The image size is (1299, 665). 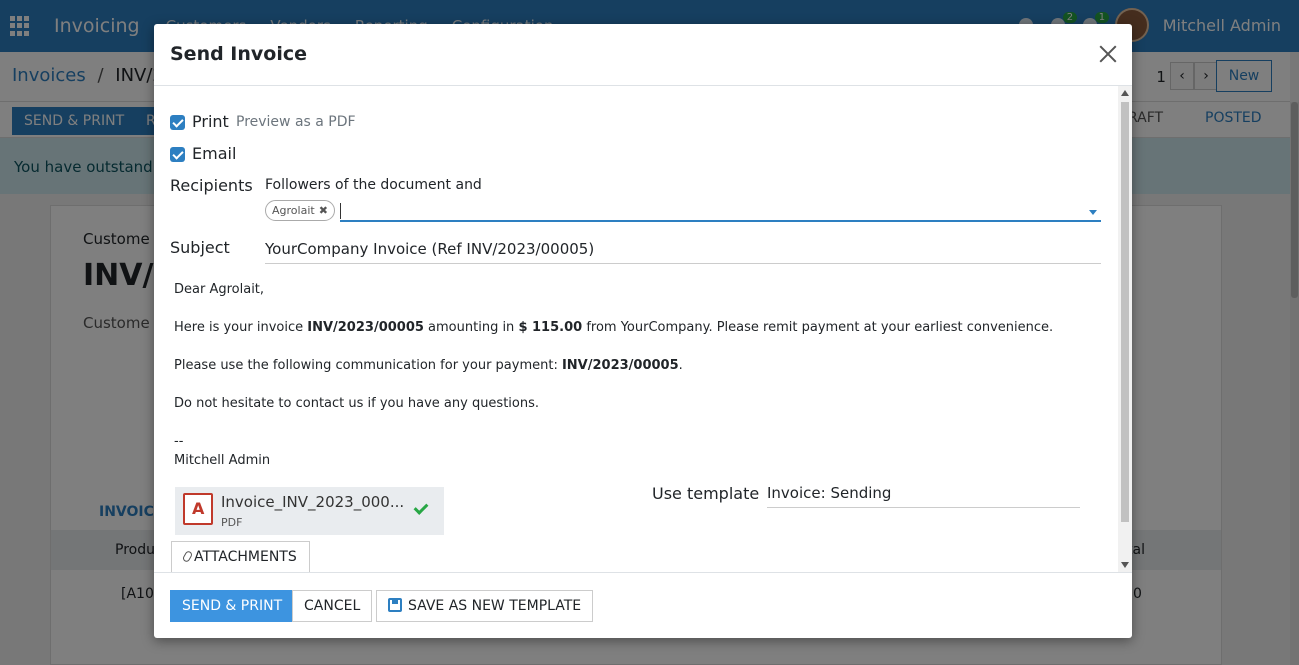 I want to click on print-checkbox, so click(x=177, y=122).